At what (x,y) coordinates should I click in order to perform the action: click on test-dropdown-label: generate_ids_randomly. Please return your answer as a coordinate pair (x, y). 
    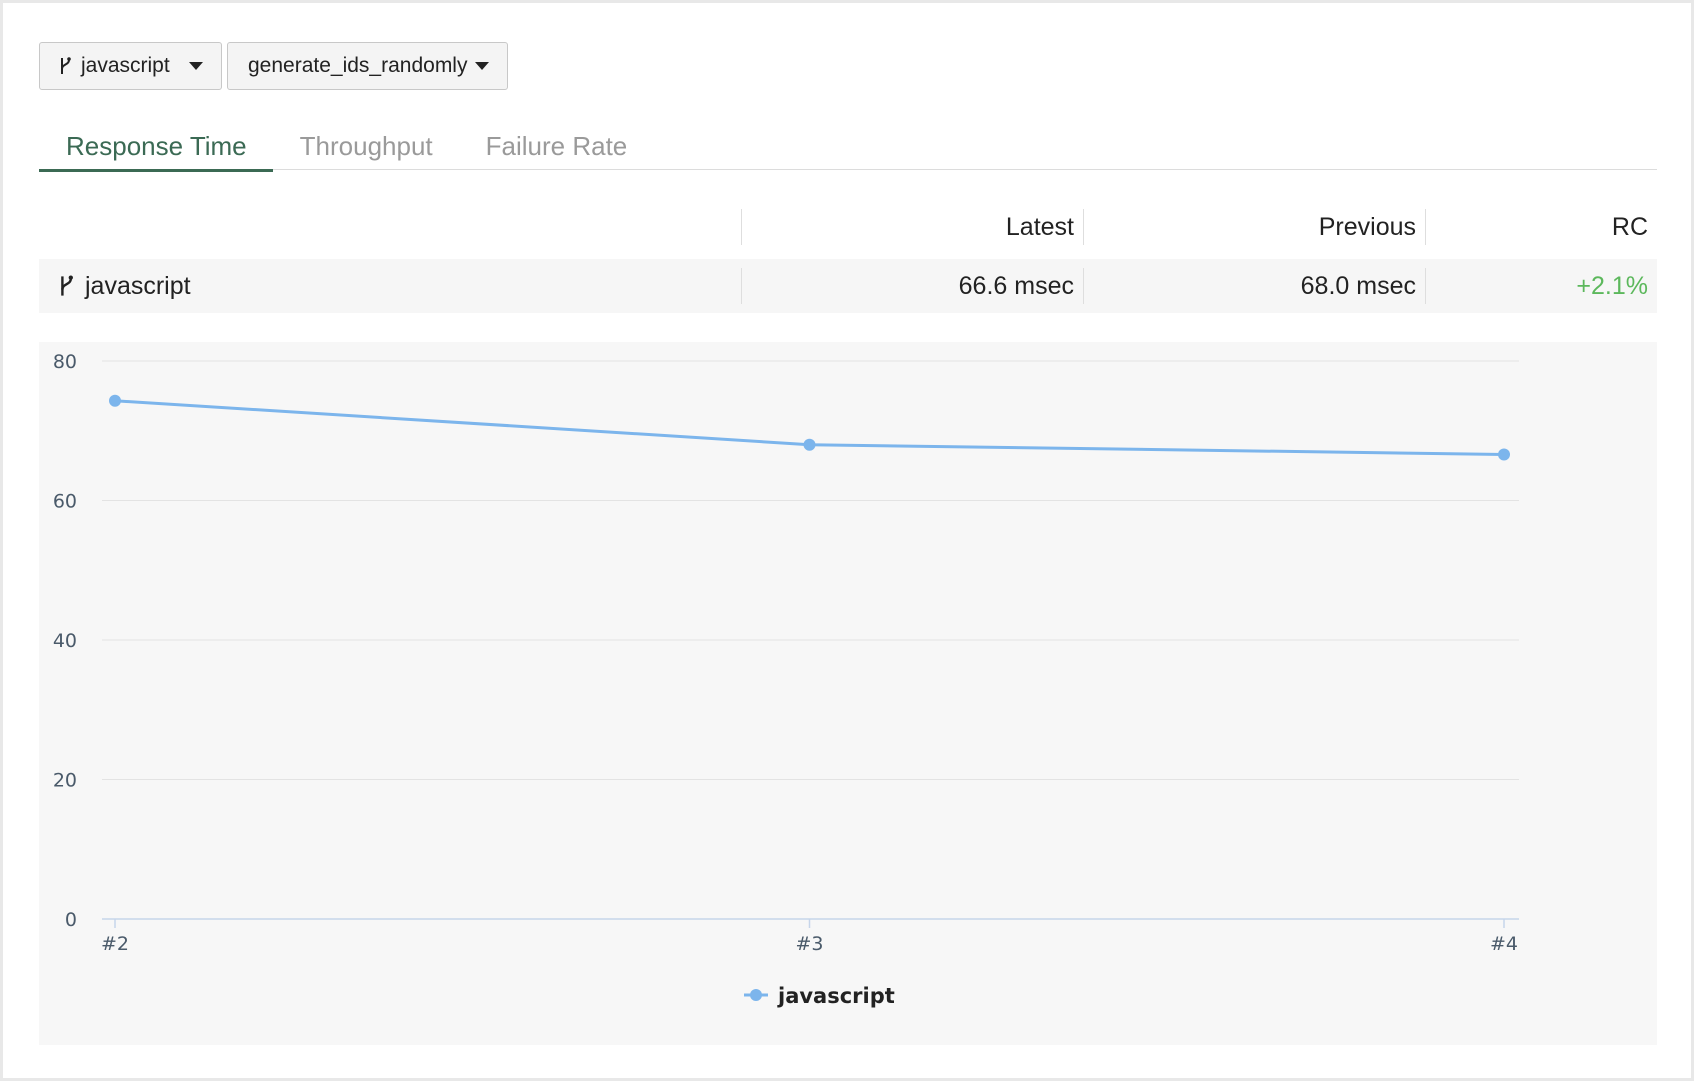
    Looking at the image, I should click on (358, 65).